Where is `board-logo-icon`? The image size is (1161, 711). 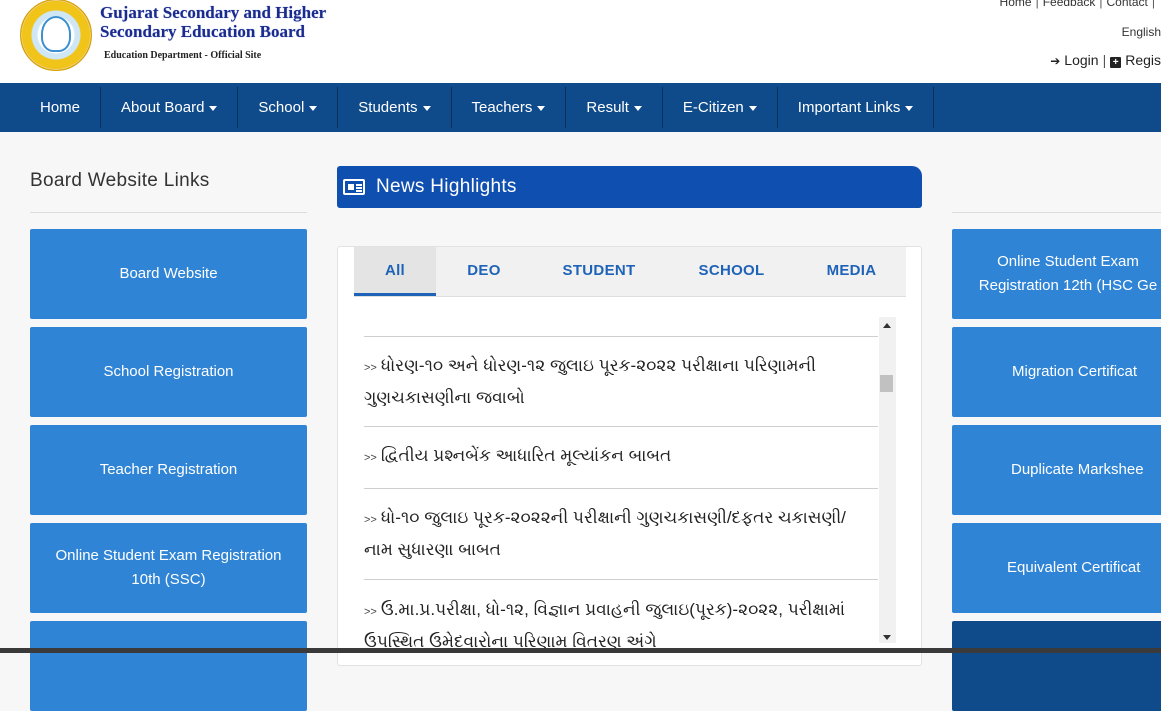
board-logo-icon is located at coordinates (56, 35).